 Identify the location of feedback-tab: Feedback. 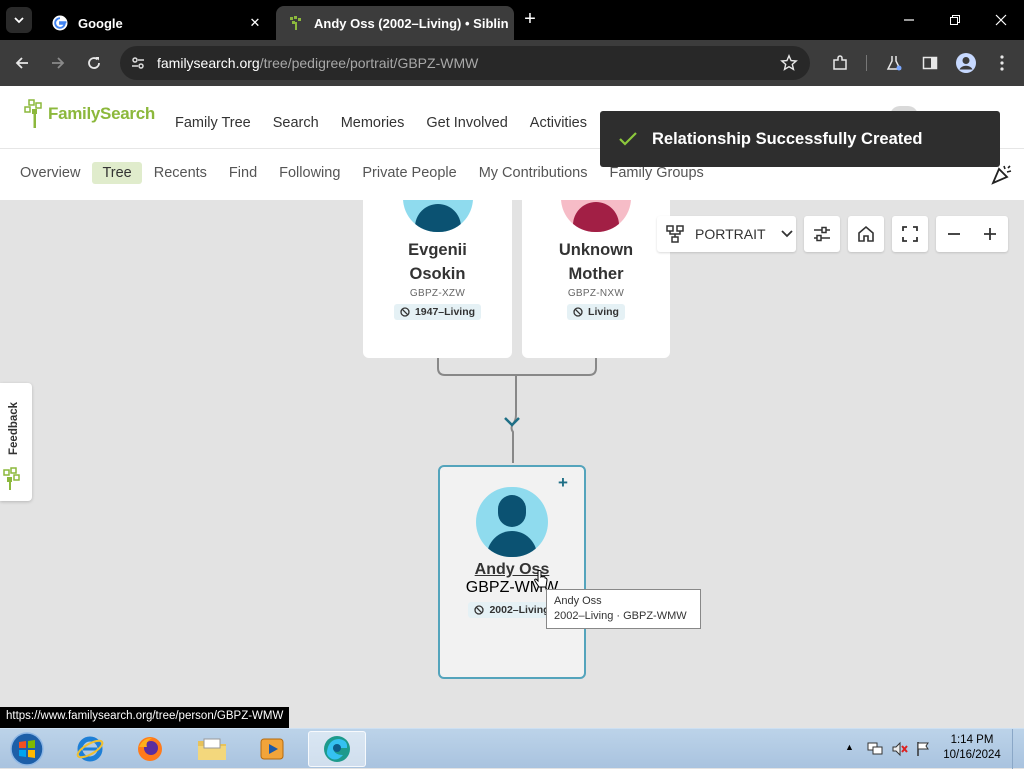
(16, 442).